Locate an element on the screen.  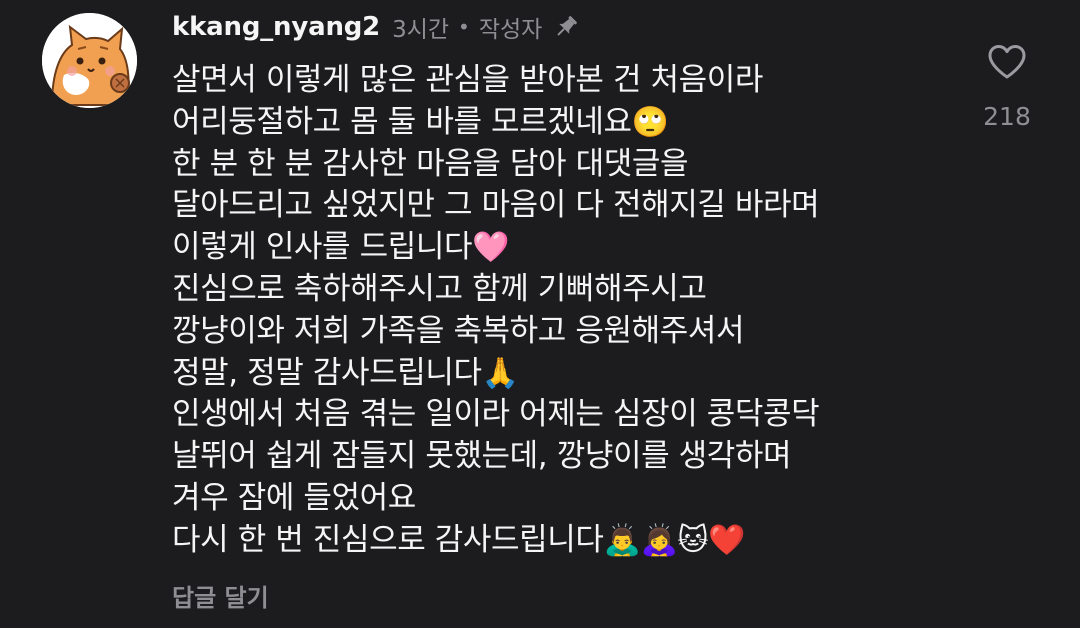
username: kkang_nyang2 is located at coordinates (276, 27).